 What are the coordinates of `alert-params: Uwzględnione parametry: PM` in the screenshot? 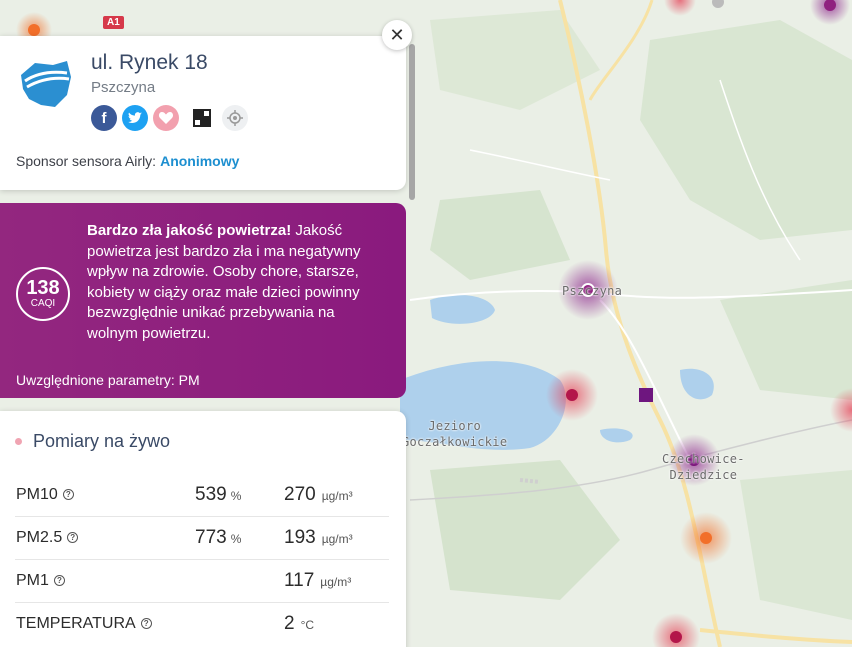 It's located at (108, 380).